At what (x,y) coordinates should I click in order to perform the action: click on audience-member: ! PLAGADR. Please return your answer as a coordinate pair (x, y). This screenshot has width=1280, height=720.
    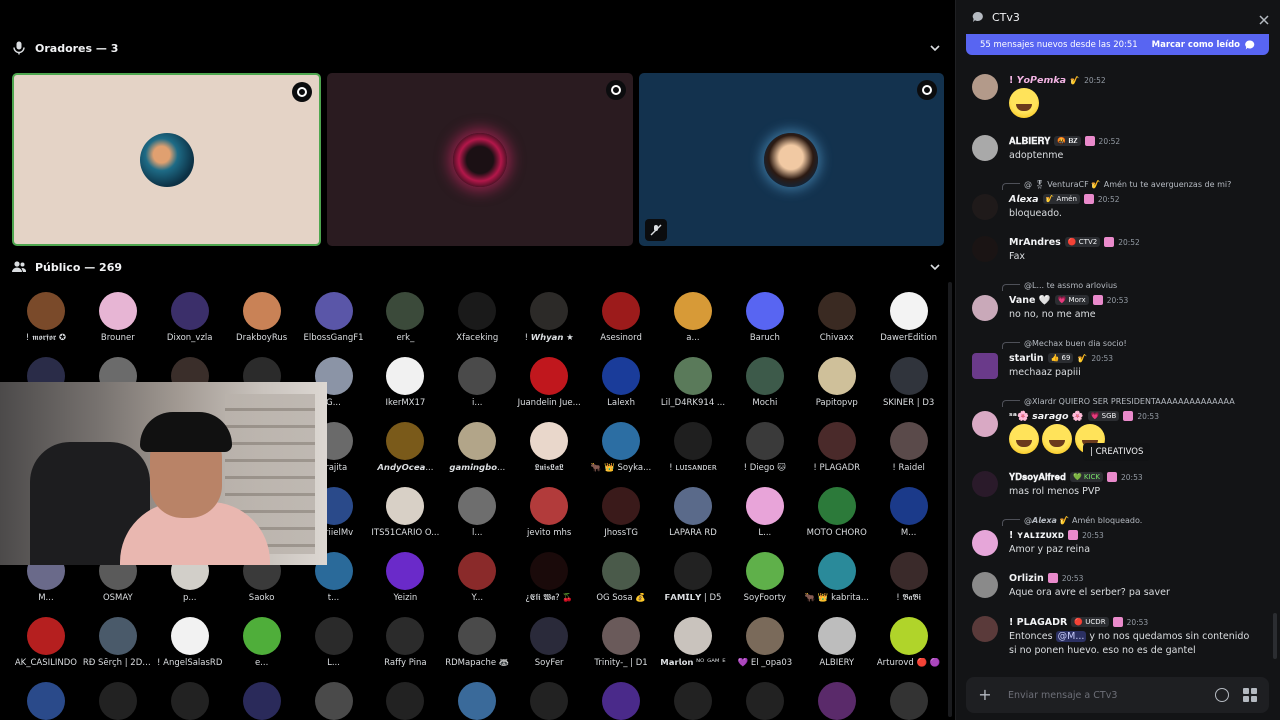
    Looking at the image, I should click on (837, 448).